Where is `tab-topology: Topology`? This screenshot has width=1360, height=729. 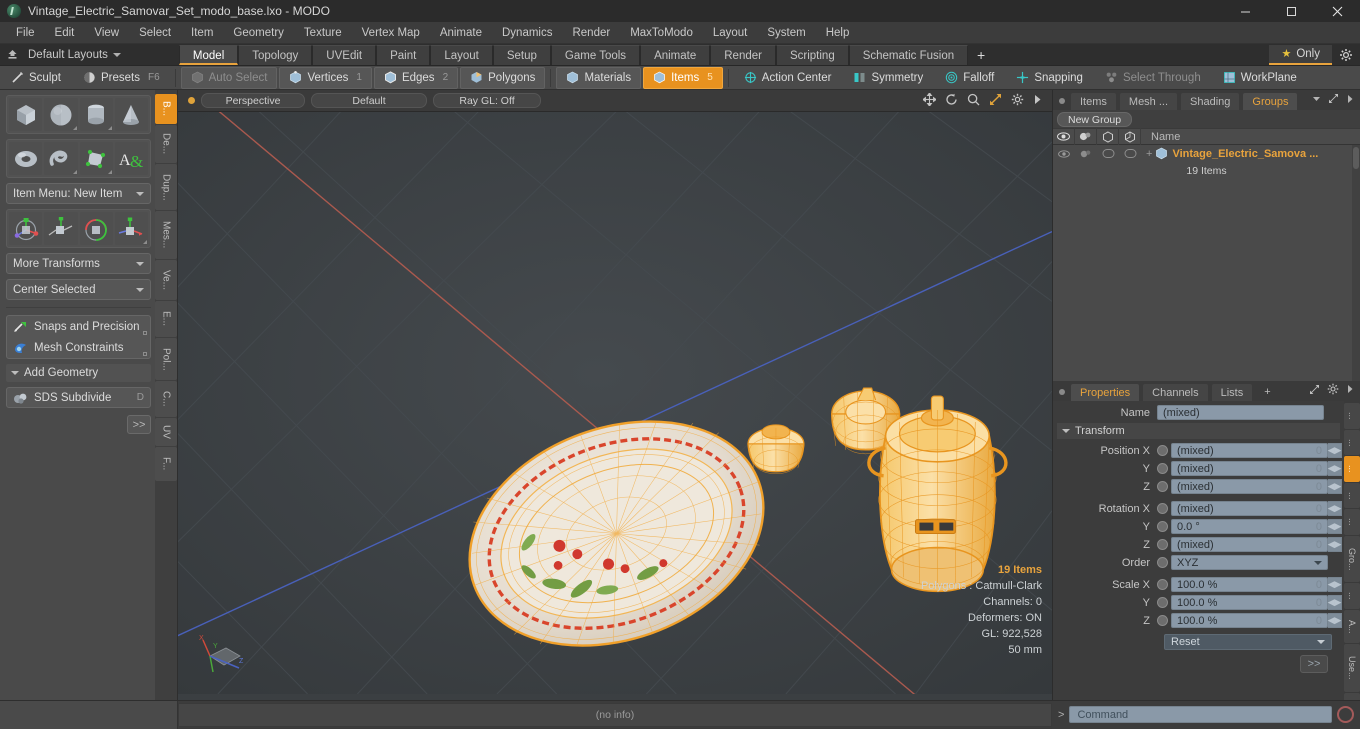 tab-topology: Topology is located at coordinates (275, 54).